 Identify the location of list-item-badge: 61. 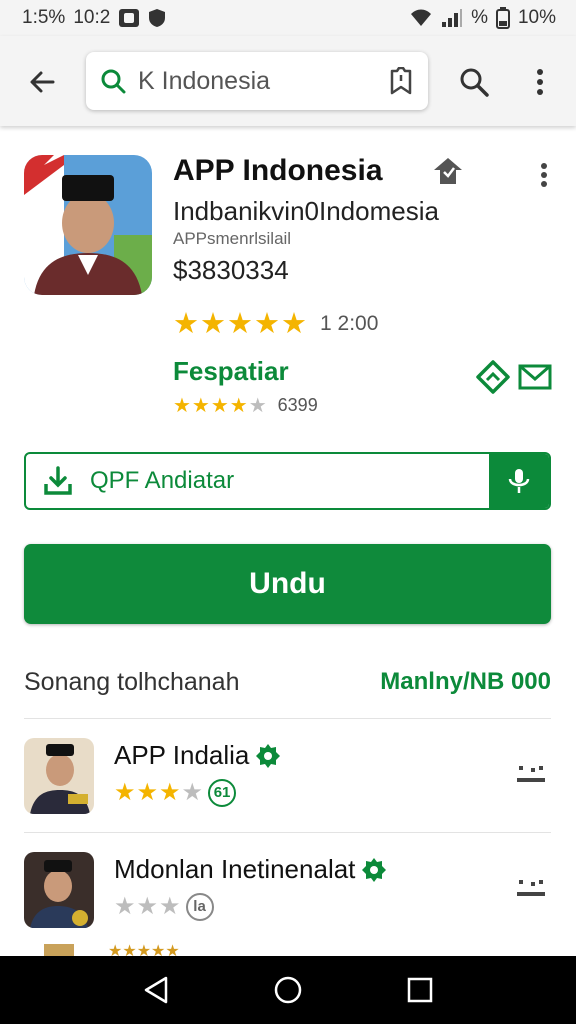
(222, 792).